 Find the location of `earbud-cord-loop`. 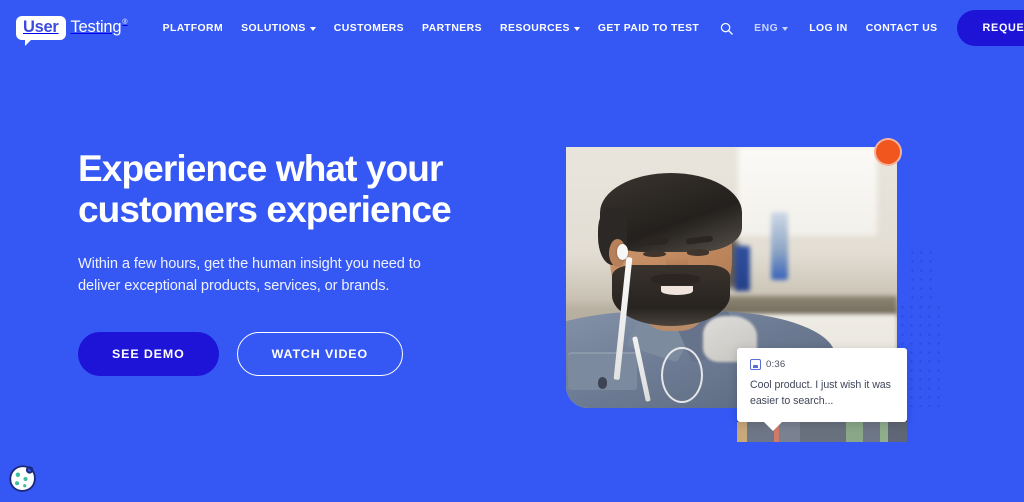

earbud-cord-loop is located at coordinates (682, 374).